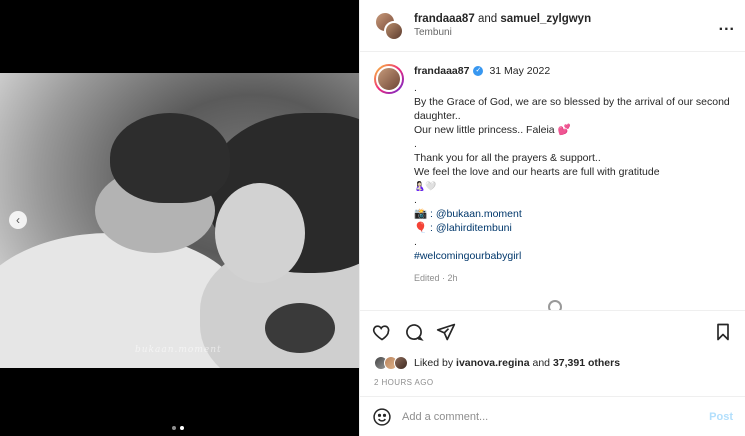 Image resolution: width=745 pixels, height=436 pixels. What do you see at coordinates (478, 71) in the screenshot?
I see `verified-badge-icon: ✓` at bounding box center [478, 71].